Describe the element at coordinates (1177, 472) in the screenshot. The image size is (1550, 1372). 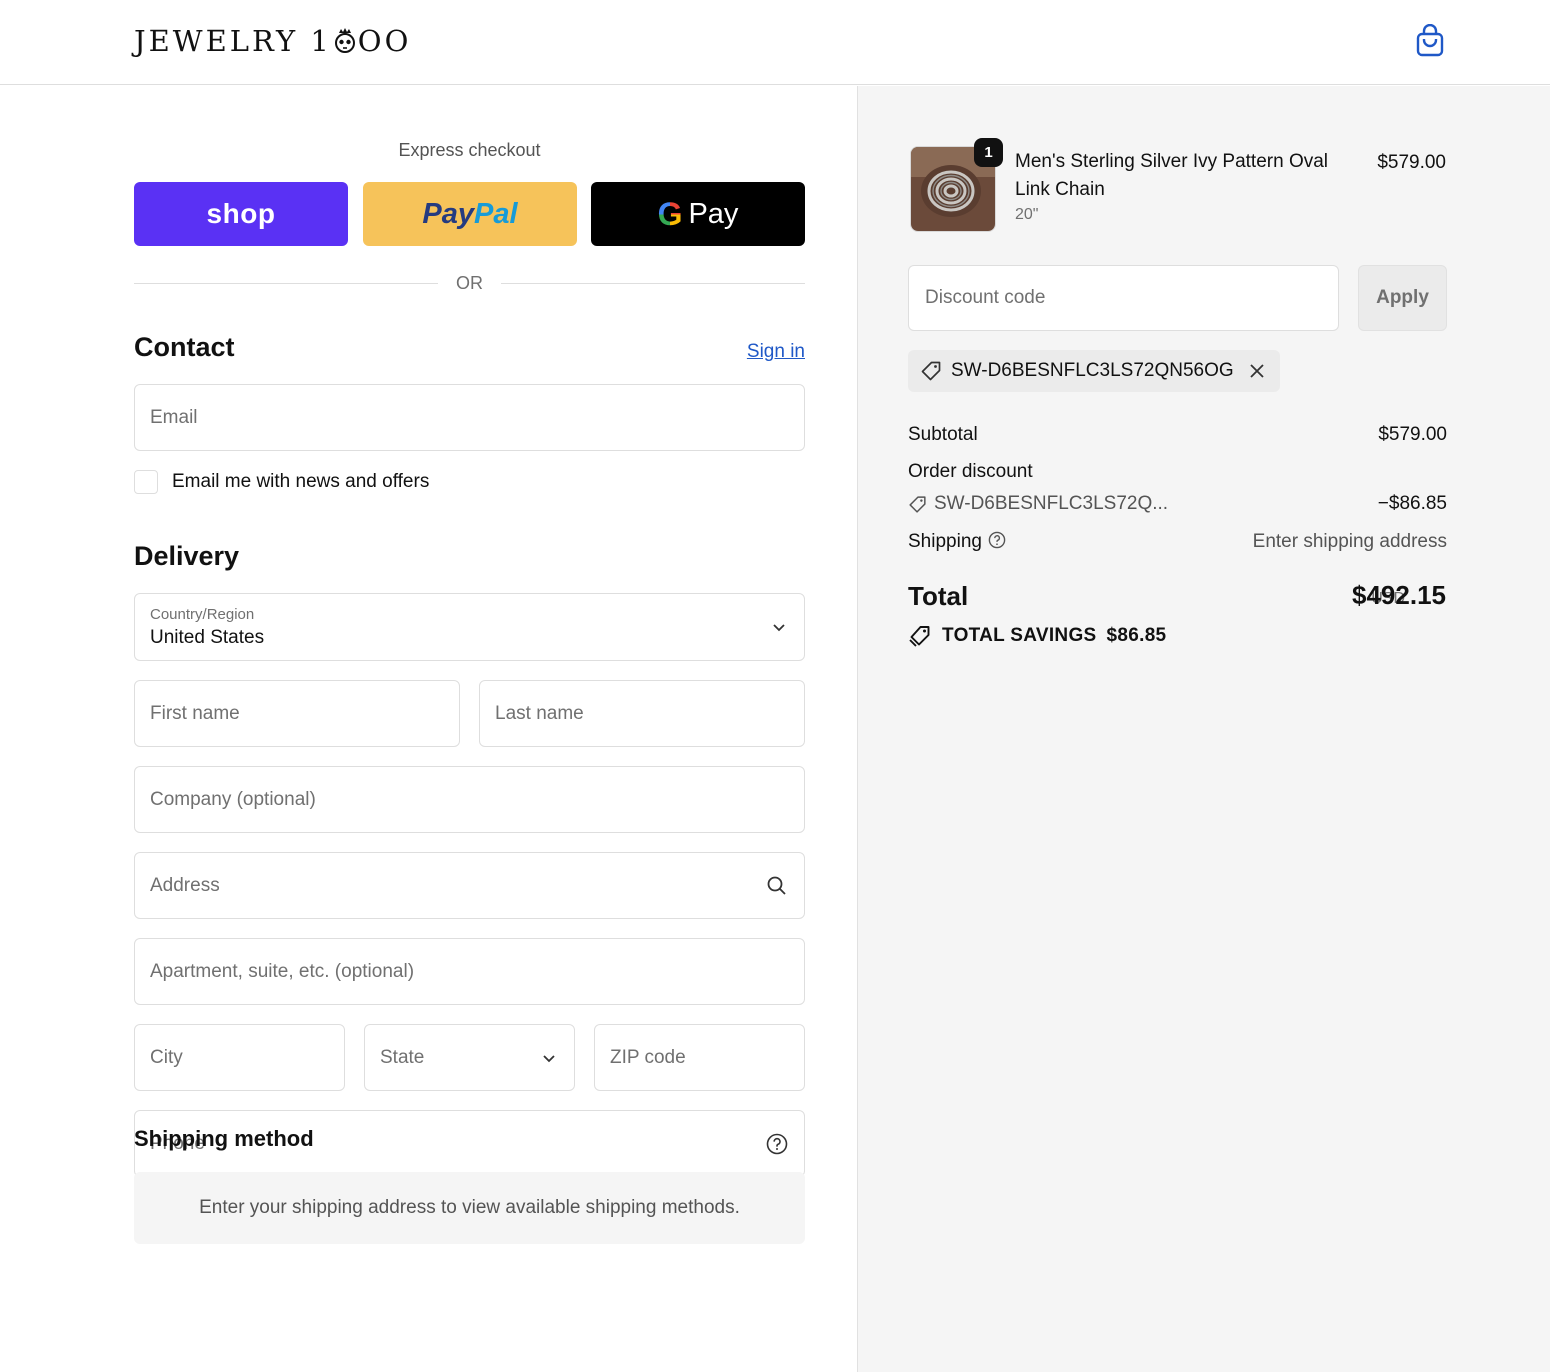
I see `order-discount-row: Order discount` at that location.